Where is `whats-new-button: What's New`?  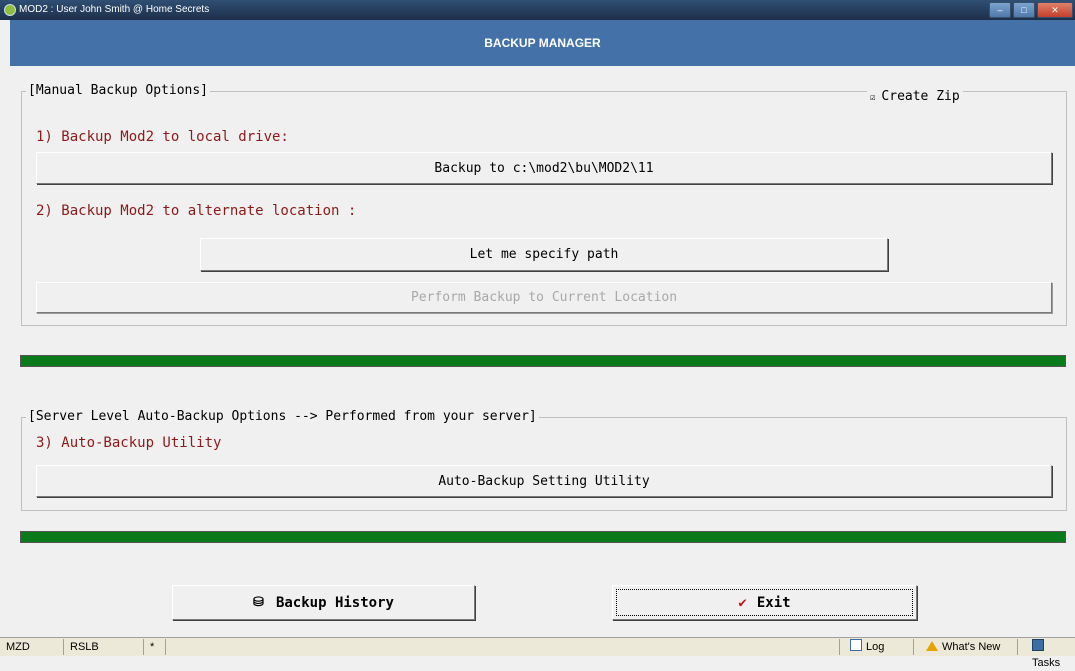
whats-new-button: What's New is located at coordinates (966, 647).